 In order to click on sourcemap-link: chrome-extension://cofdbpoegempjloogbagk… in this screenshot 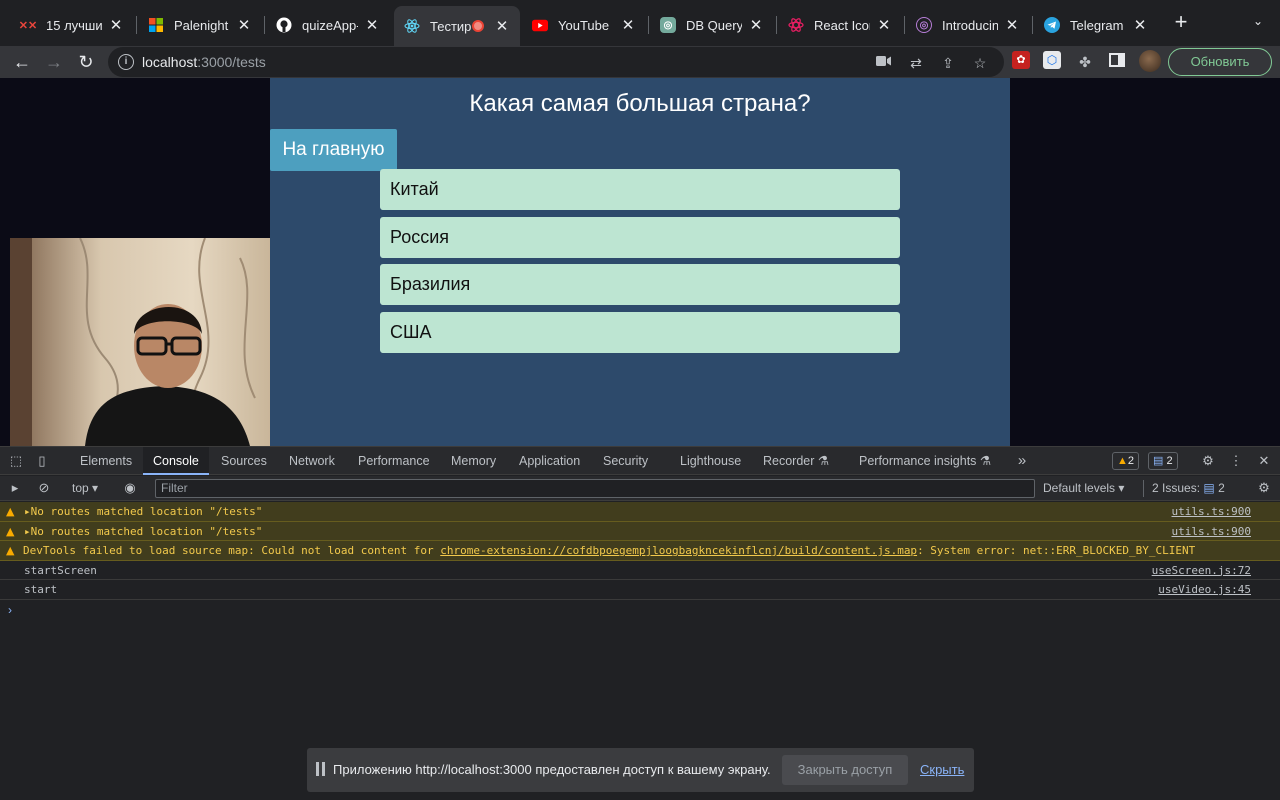, I will do `click(678, 550)`.